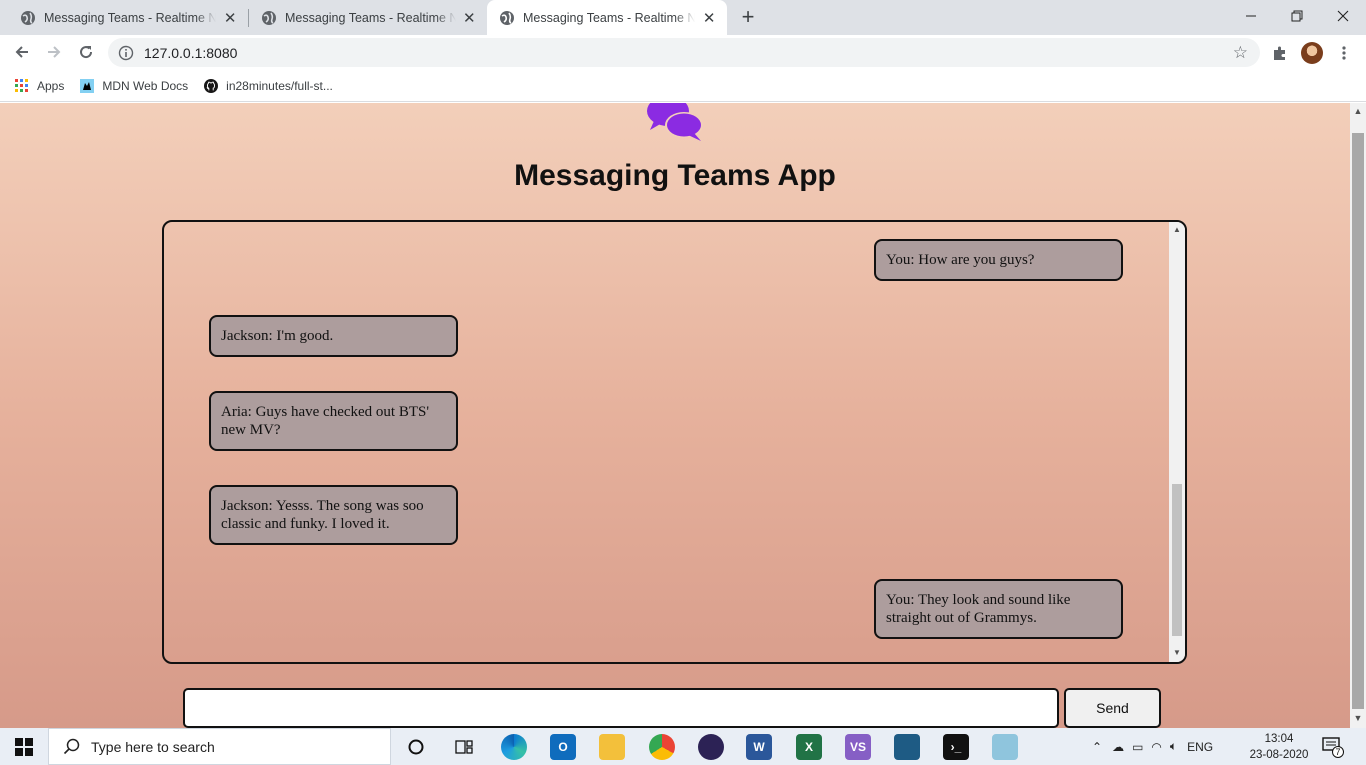  I want to click on reload-icon, so click(86, 52).